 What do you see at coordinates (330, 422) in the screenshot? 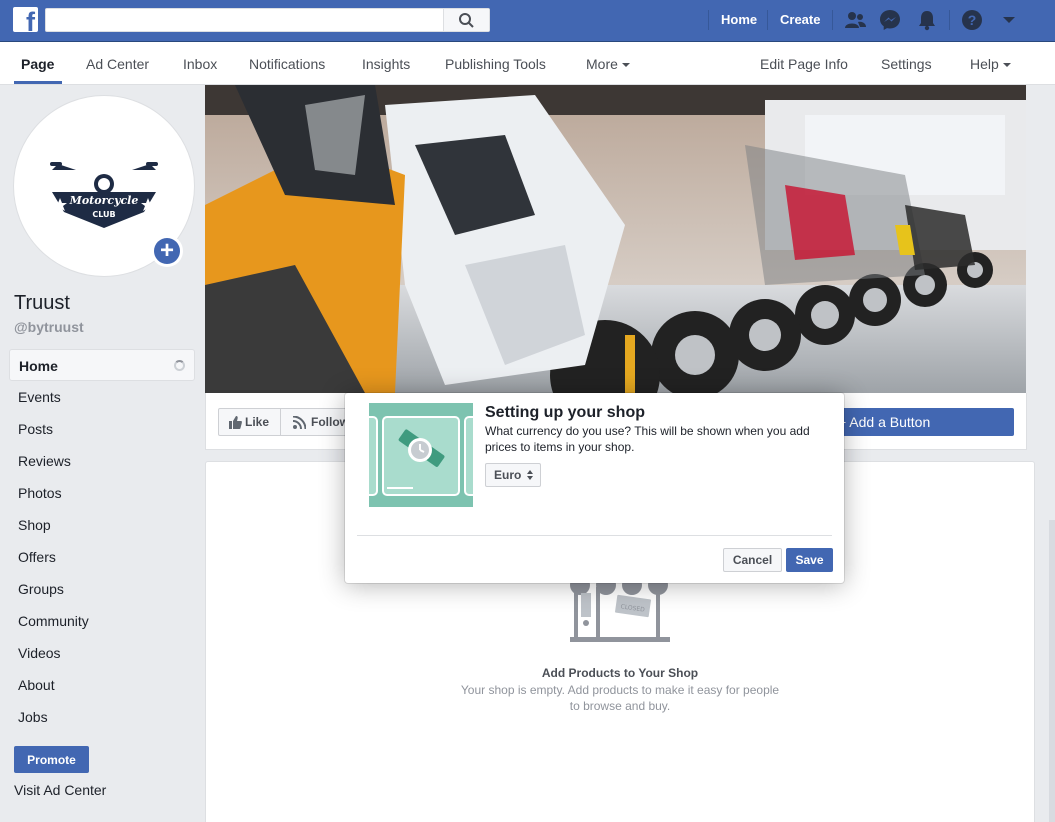
I see `follow-button-label: Follow` at bounding box center [330, 422].